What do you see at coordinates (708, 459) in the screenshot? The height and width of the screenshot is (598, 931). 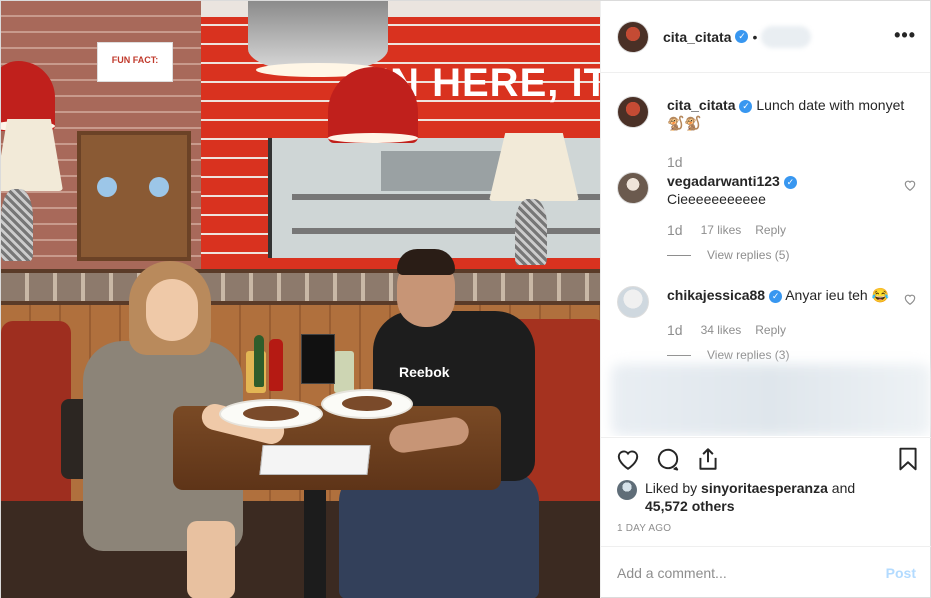 I see `share-icon` at bounding box center [708, 459].